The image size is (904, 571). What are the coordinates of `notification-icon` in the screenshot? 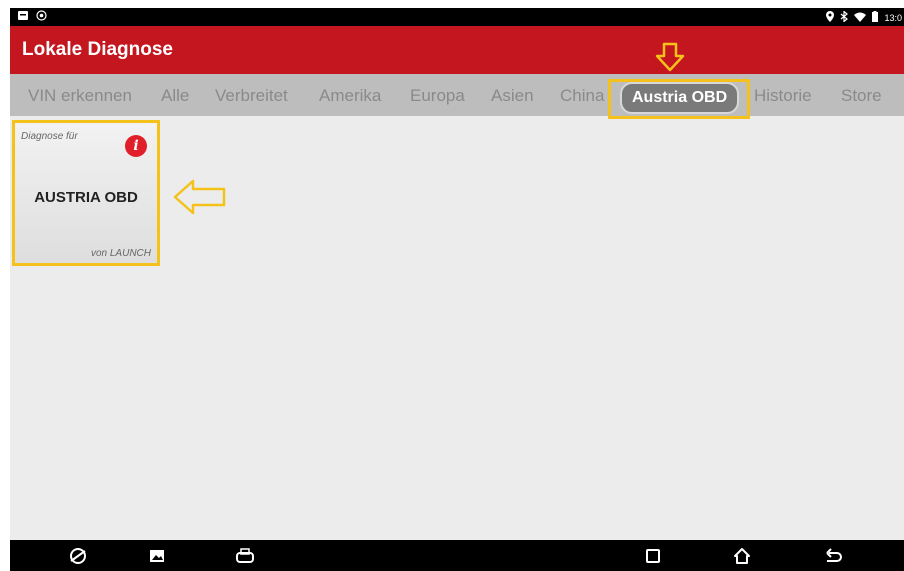 It's located at (23, 17).